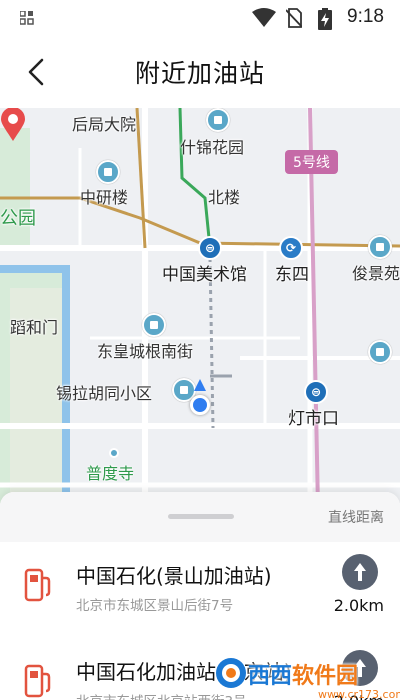 This screenshot has height=700, width=400. What do you see at coordinates (325, 676) in the screenshot?
I see `watermark-text-orange: 软件园` at bounding box center [325, 676].